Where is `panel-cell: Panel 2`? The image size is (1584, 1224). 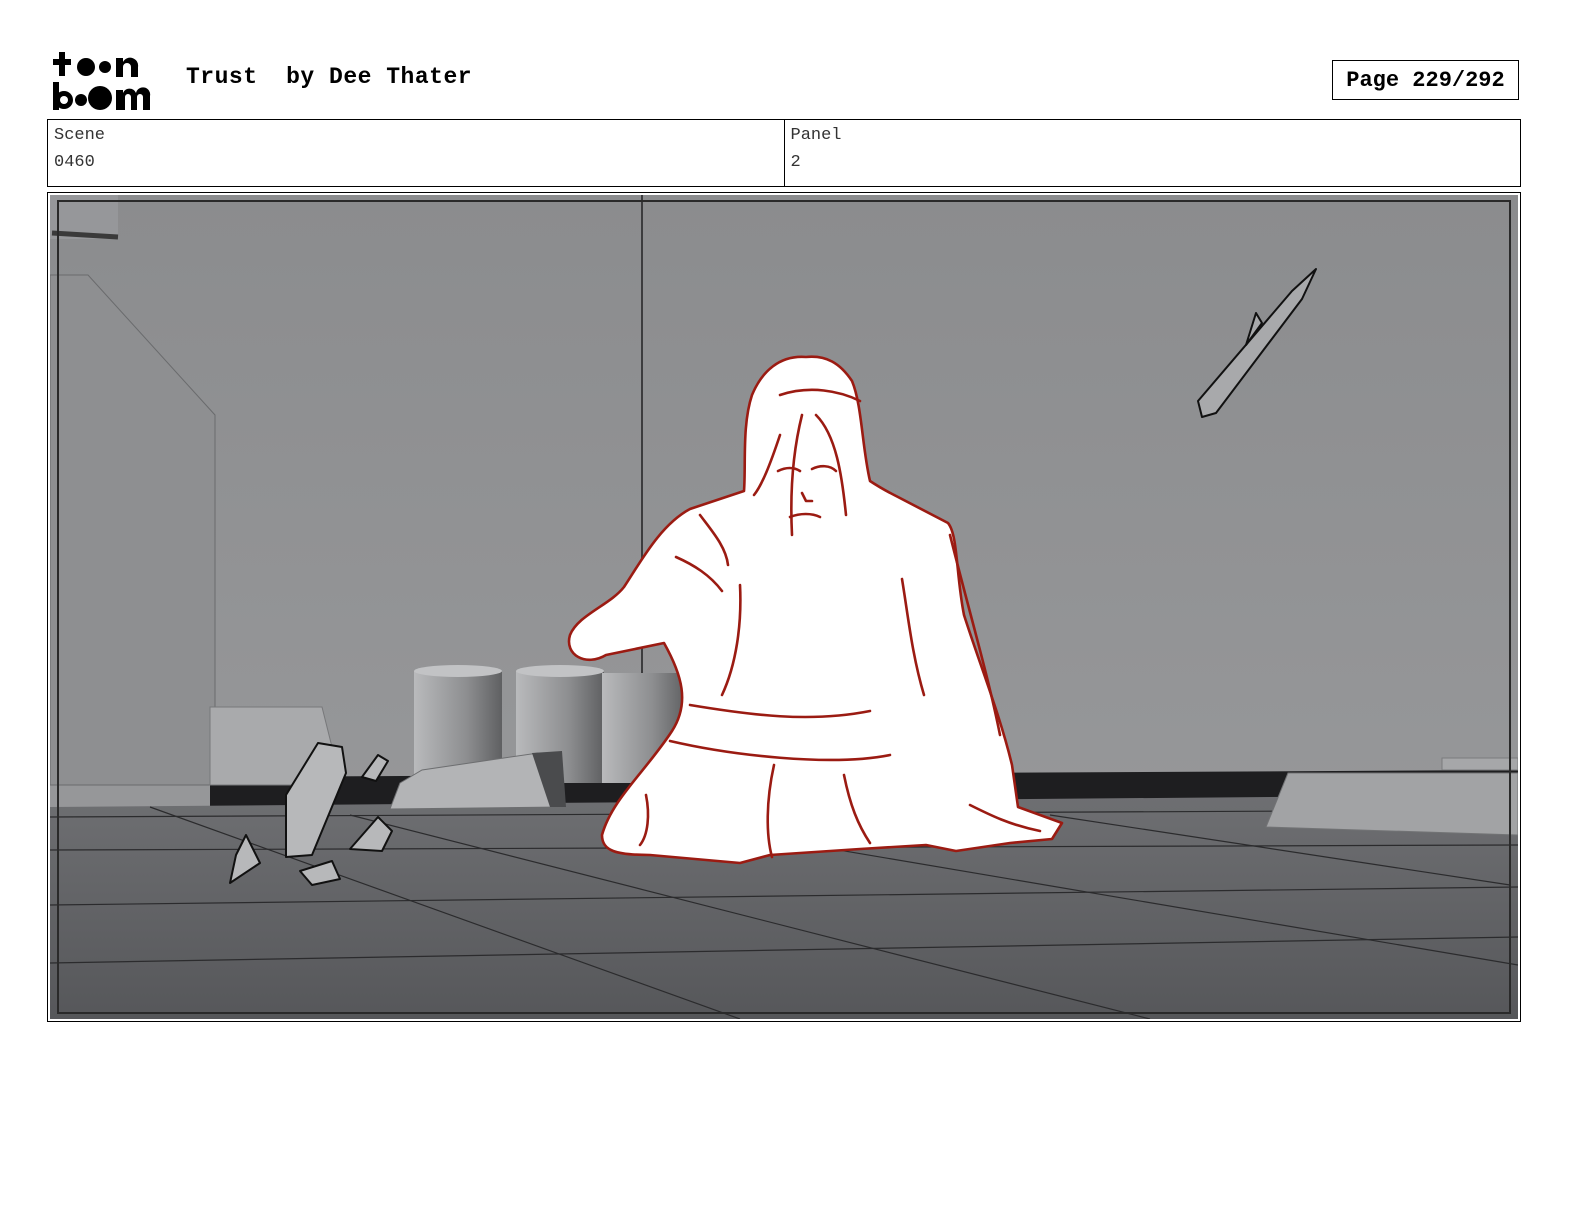 panel-cell: Panel 2 is located at coordinates (1152, 153).